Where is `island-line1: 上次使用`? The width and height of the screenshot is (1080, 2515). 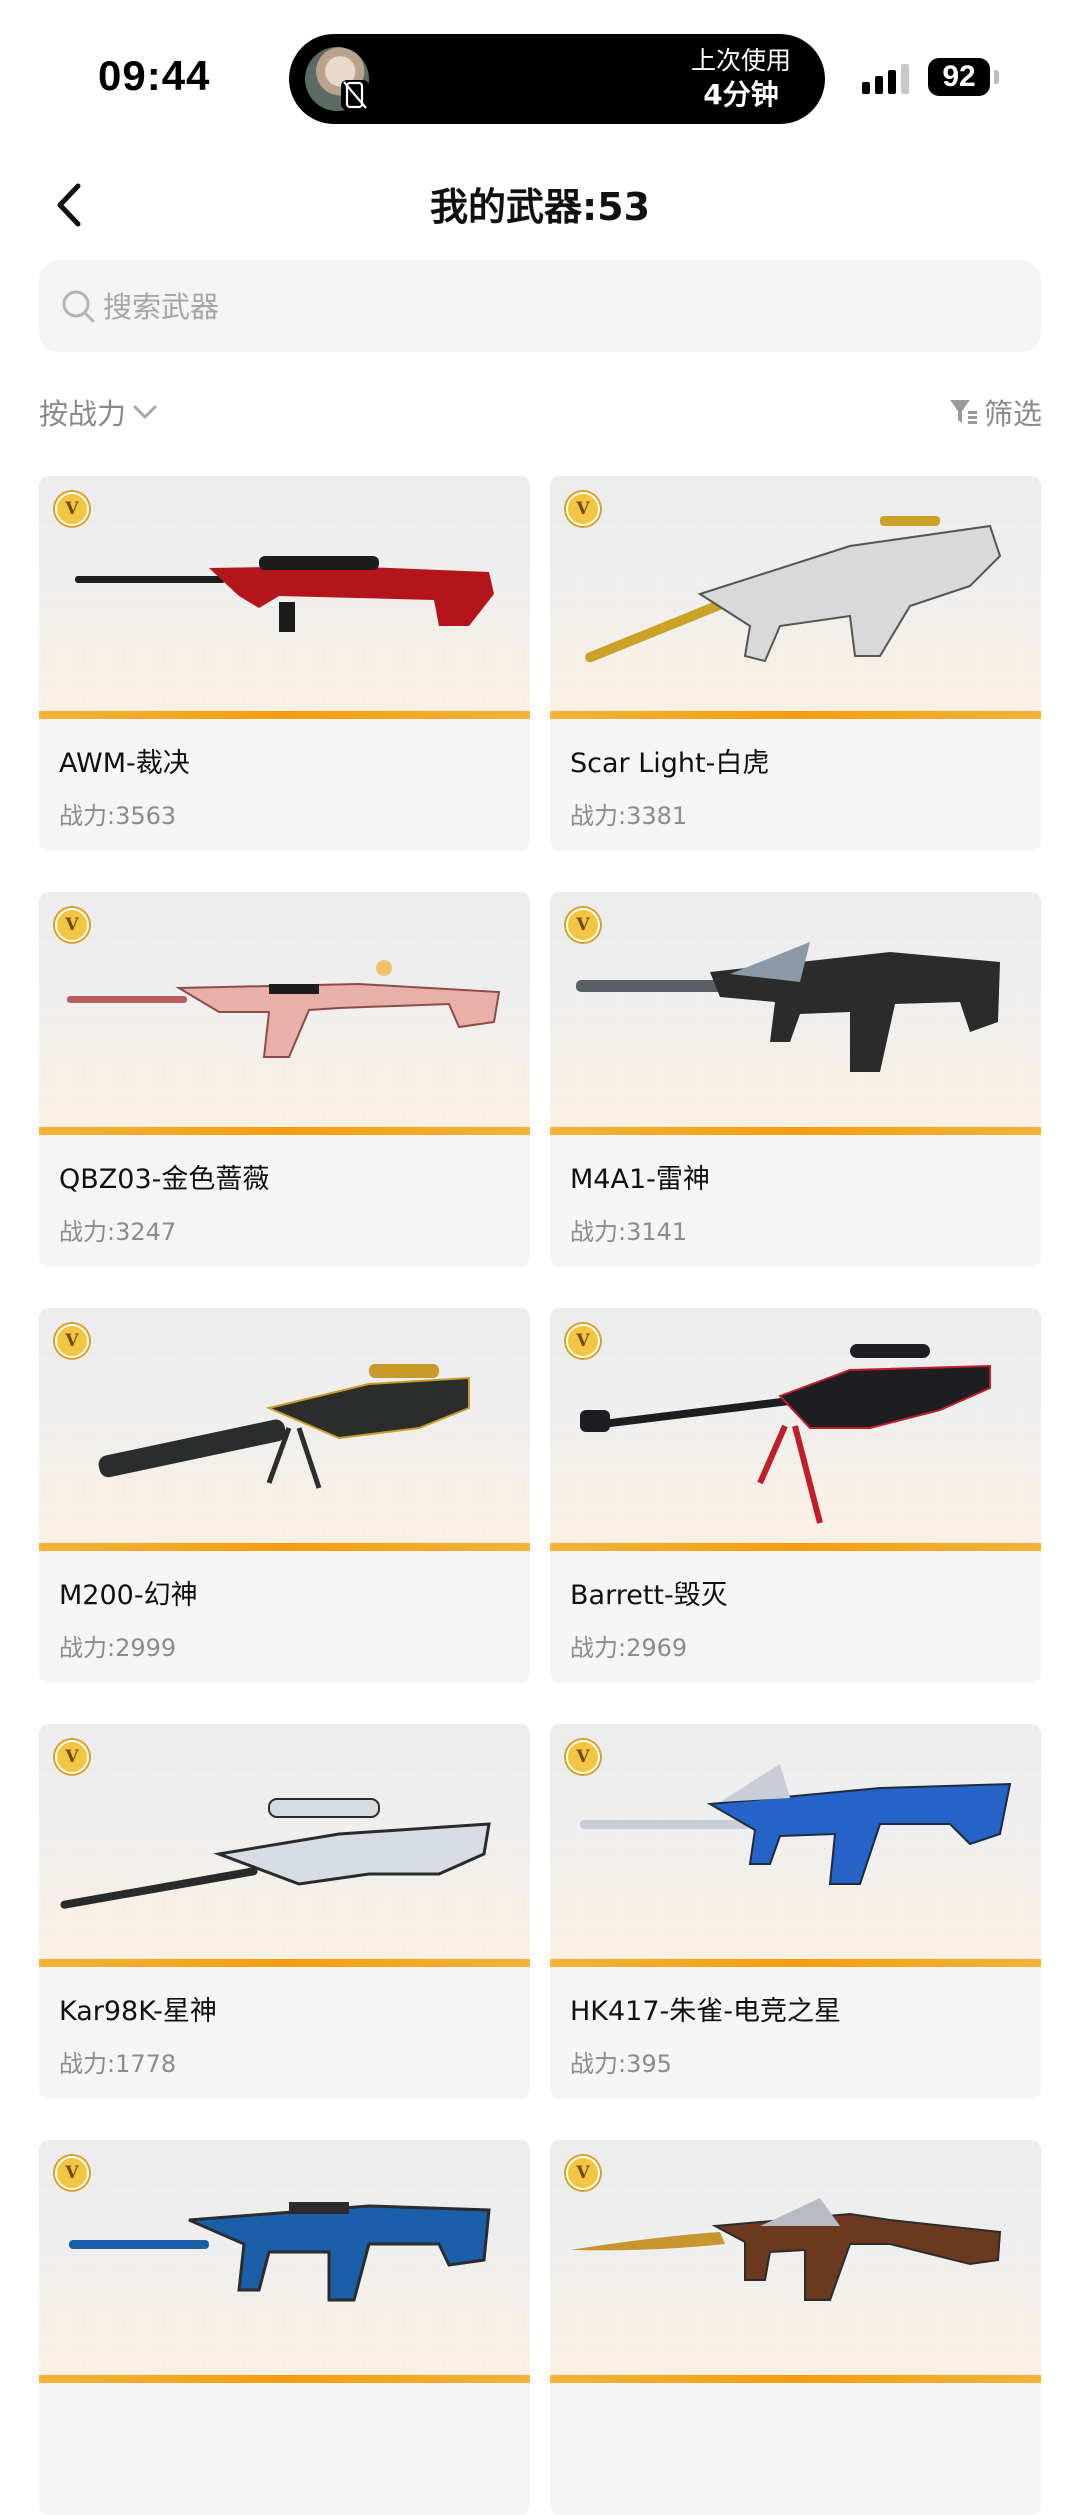 island-line1: 上次使用 is located at coordinates (740, 60).